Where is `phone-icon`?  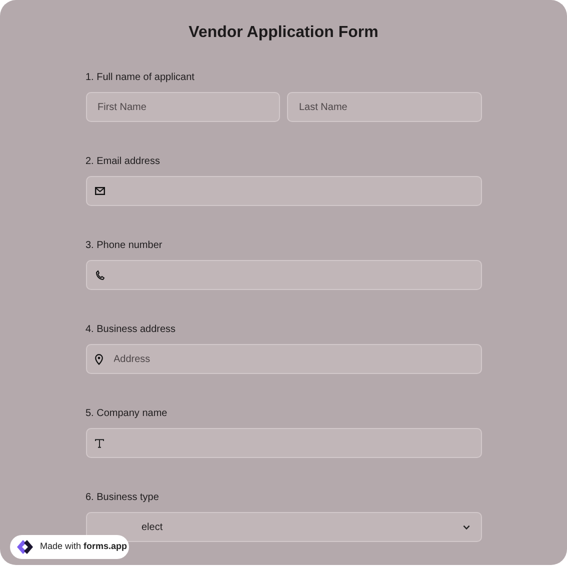
phone-icon is located at coordinates (99, 275).